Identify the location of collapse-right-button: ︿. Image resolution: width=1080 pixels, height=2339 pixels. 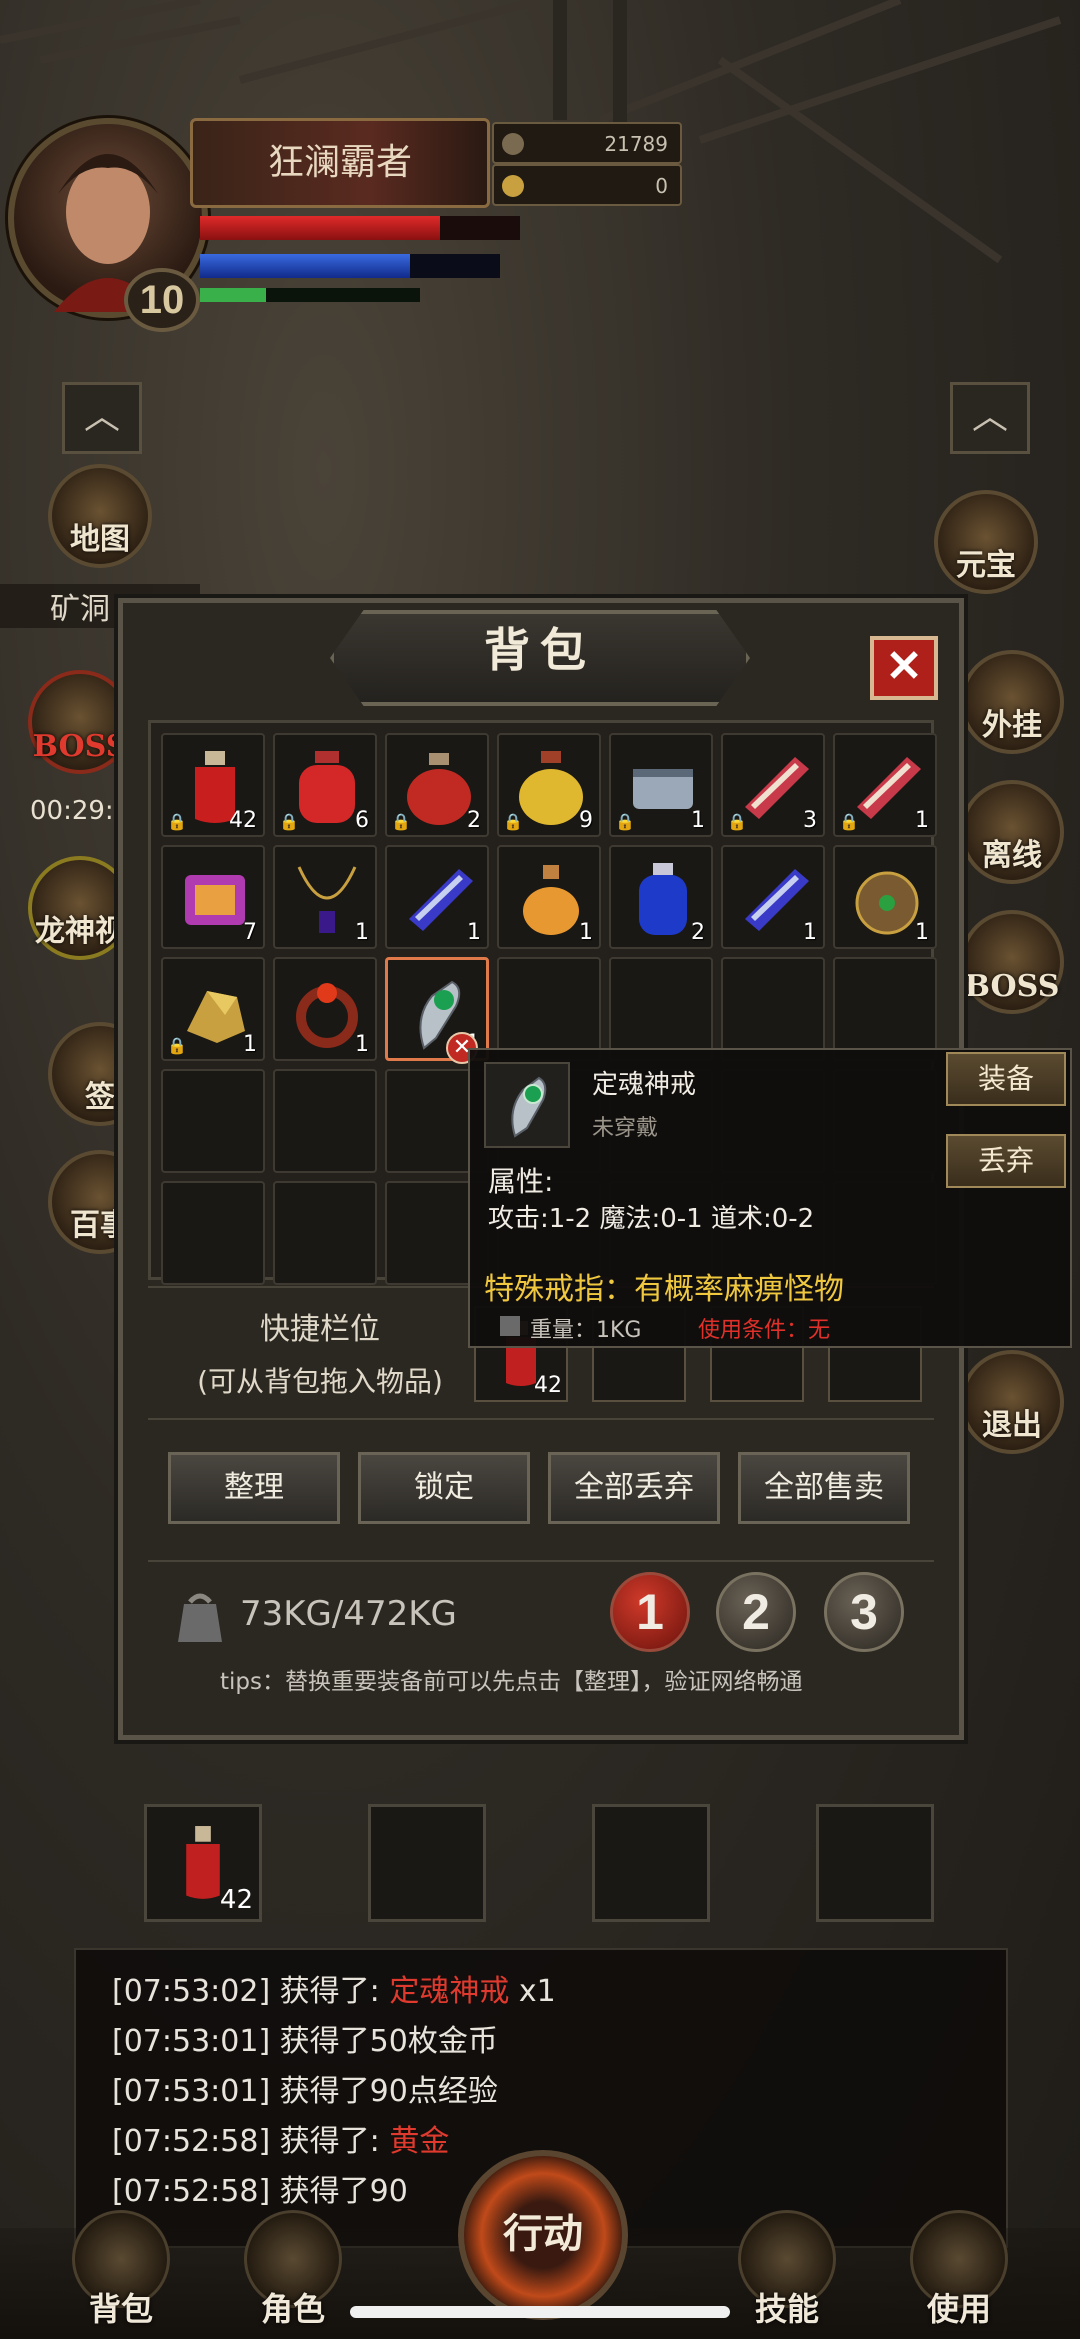
(990, 418).